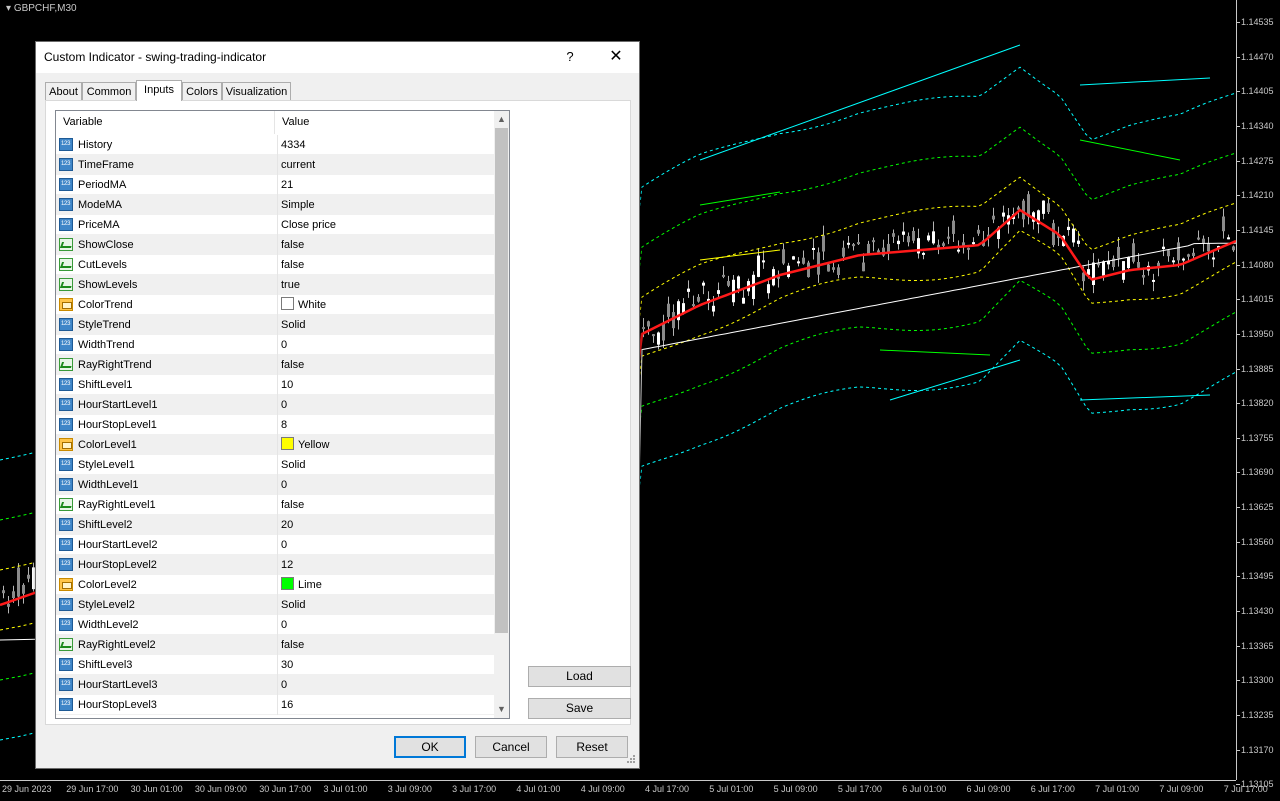 The height and width of the screenshot is (801, 1280). Describe the element at coordinates (275, 465) in the screenshot. I see `grid-row: StyleLevel1 Solid` at that location.